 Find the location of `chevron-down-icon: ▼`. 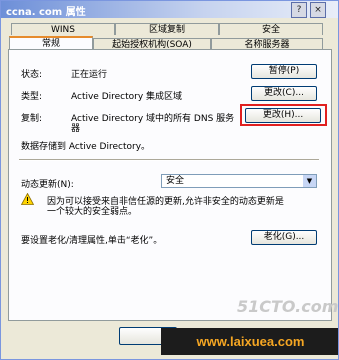

chevron-down-icon: ▼ is located at coordinates (309, 181).